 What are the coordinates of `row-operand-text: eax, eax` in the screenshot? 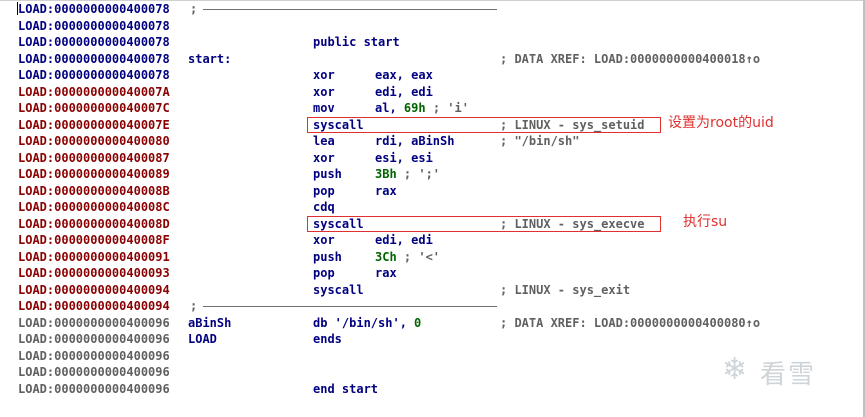 It's located at (404, 75).